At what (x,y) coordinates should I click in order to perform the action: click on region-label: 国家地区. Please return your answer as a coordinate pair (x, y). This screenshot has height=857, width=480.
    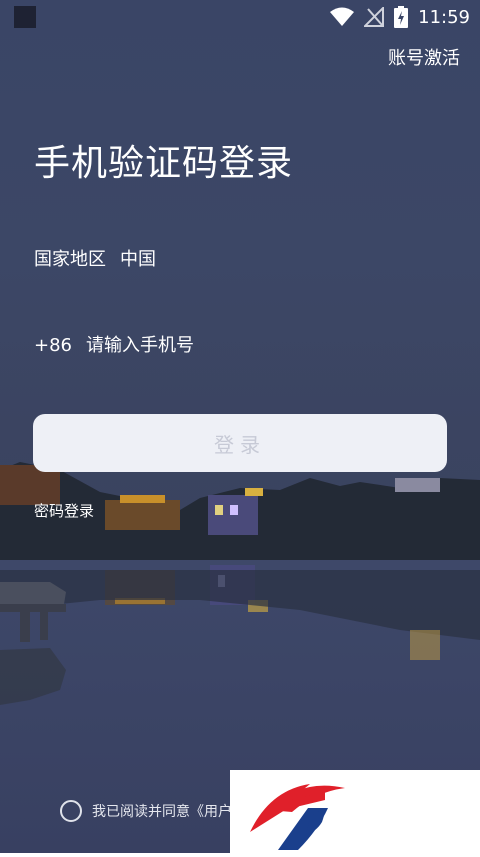
    Looking at the image, I should click on (70, 259).